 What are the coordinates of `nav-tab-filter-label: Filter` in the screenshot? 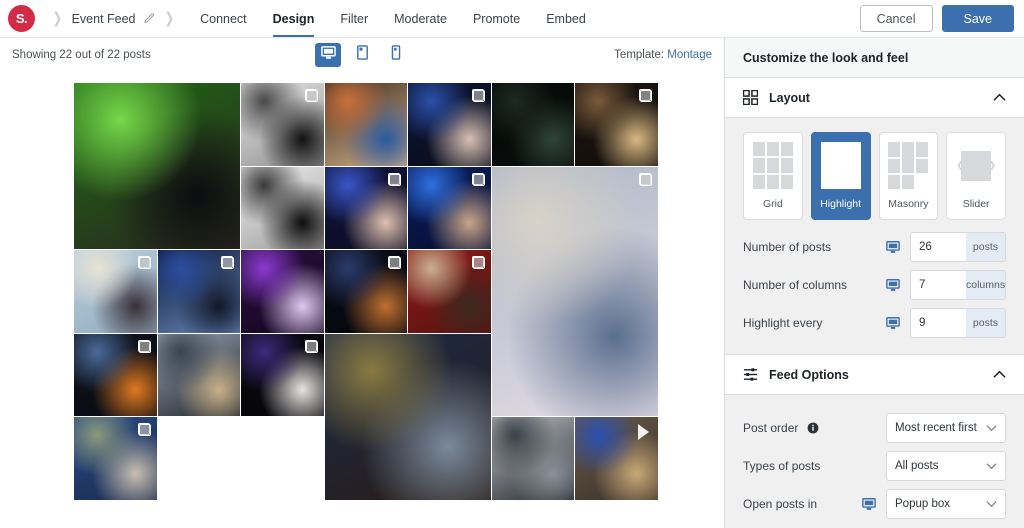 It's located at (354, 18).